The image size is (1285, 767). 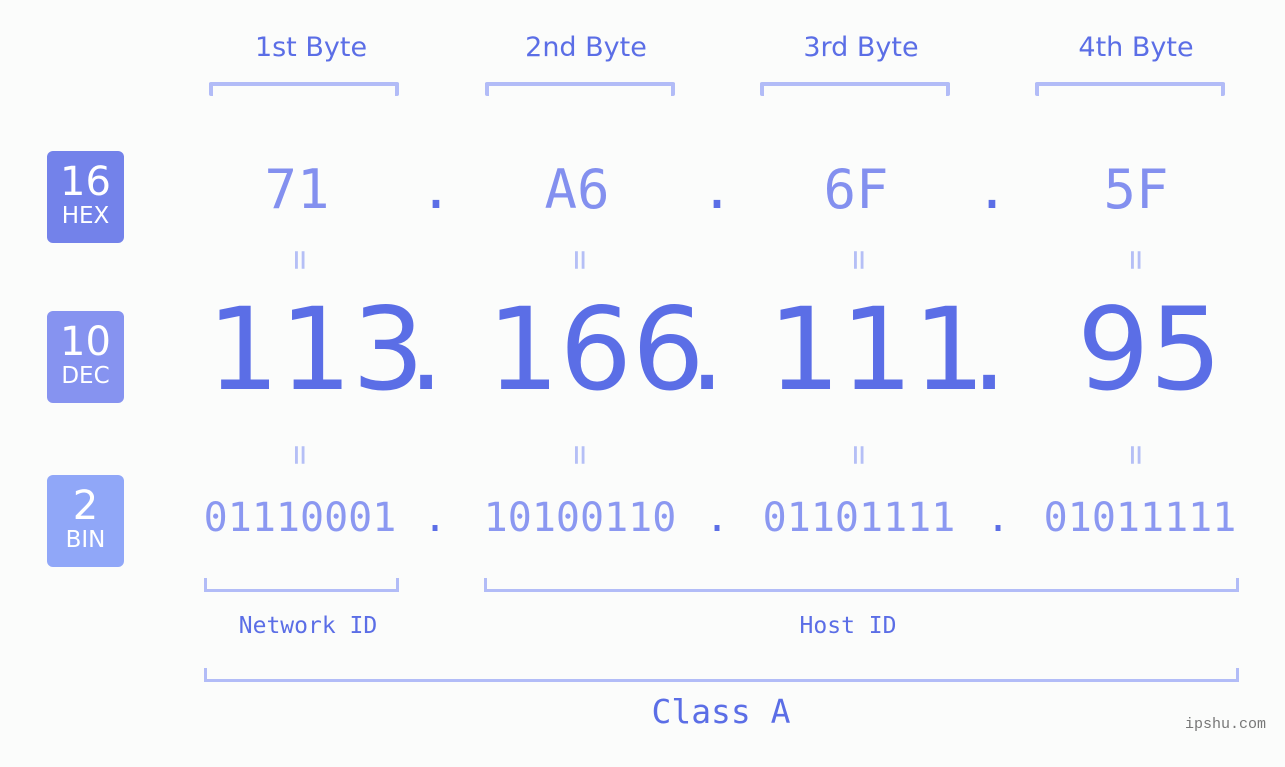 What do you see at coordinates (848, 626) in the screenshot?
I see `host-id-label: Host ID` at bounding box center [848, 626].